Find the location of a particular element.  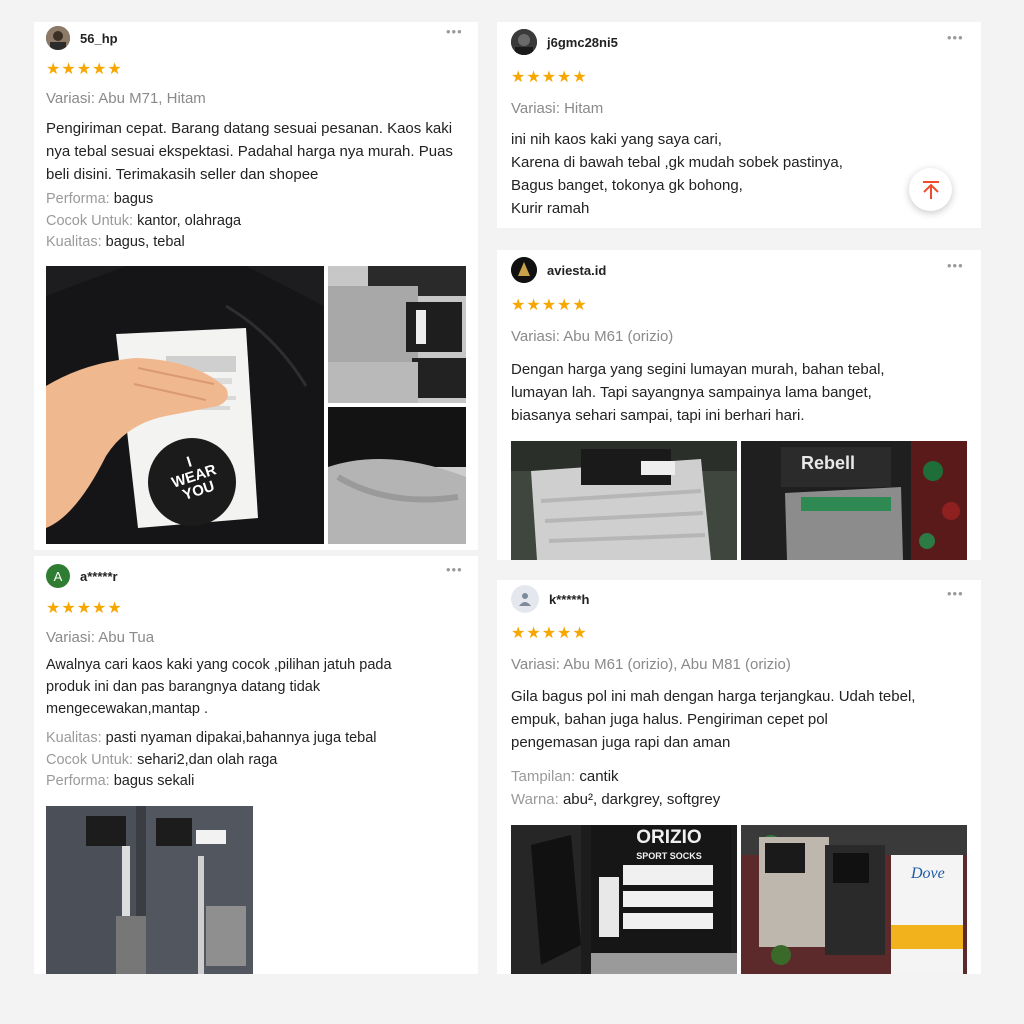

attribute-value: kantor, olahraga is located at coordinates (189, 220).